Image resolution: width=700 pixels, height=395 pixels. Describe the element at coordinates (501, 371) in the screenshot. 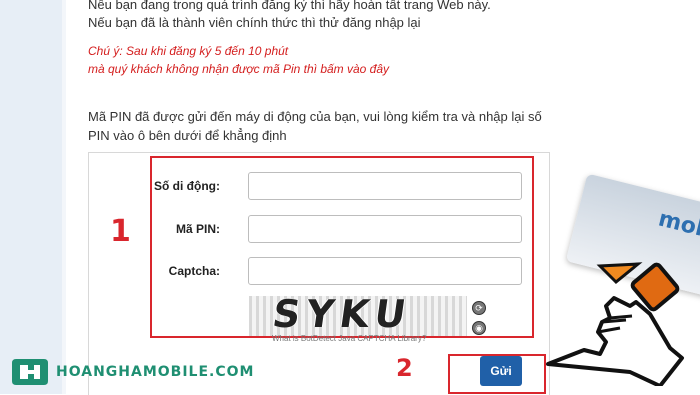

I see `submit-button: Gửi` at that location.